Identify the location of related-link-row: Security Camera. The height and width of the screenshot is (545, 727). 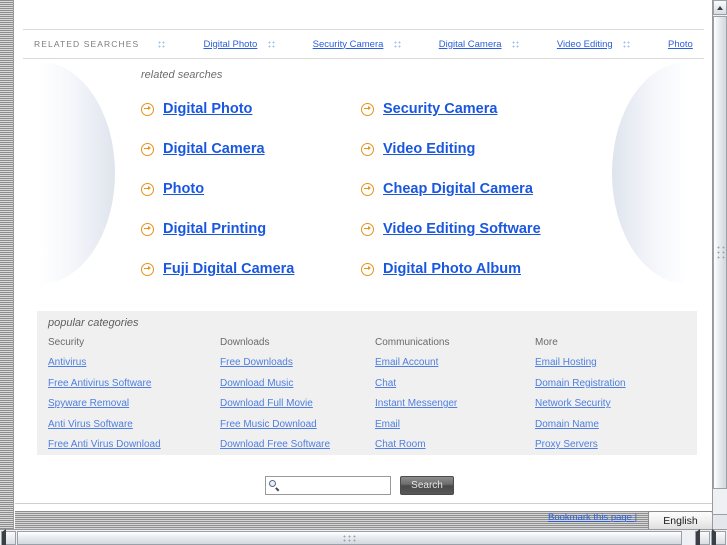
(481, 109).